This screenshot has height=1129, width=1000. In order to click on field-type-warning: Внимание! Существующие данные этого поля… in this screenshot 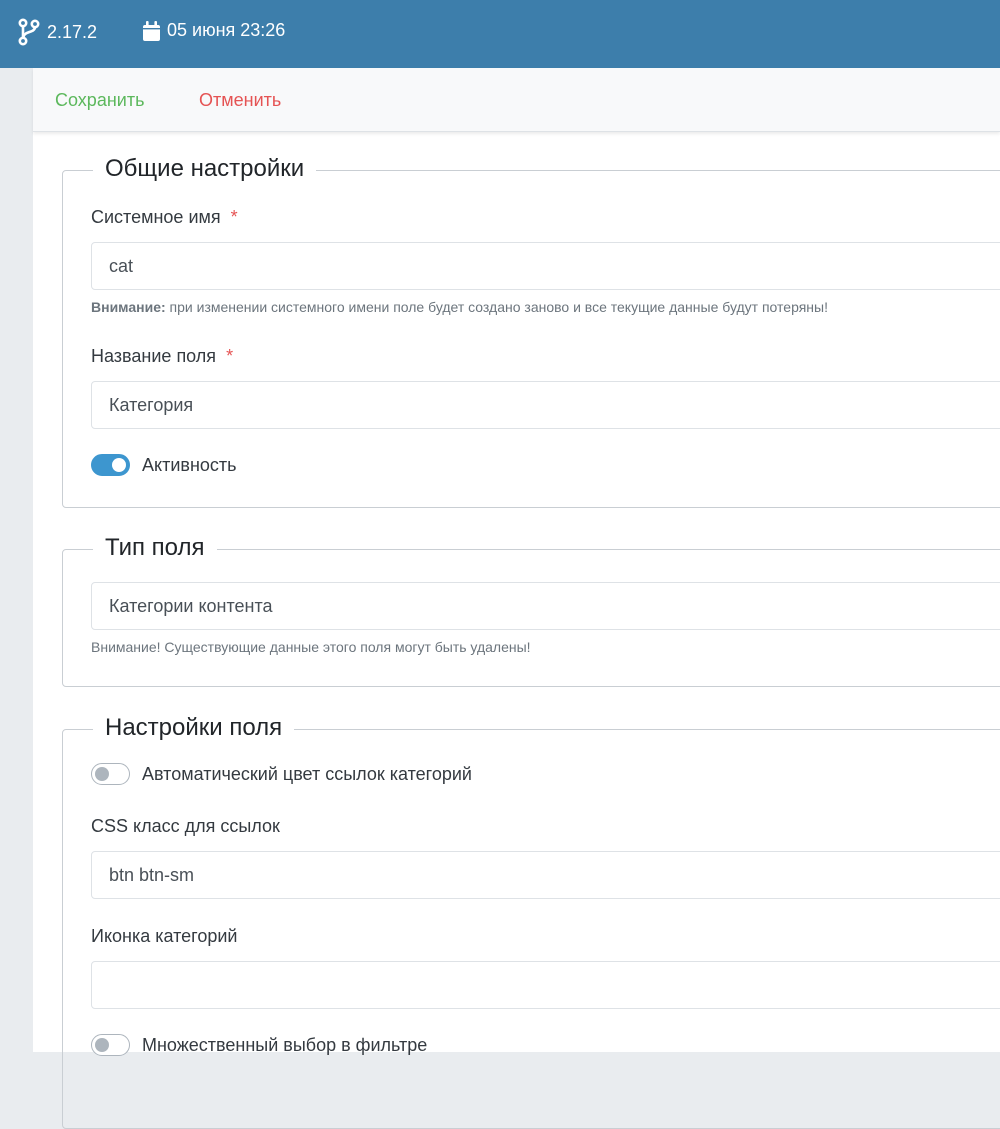, I will do `click(311, 647)`.